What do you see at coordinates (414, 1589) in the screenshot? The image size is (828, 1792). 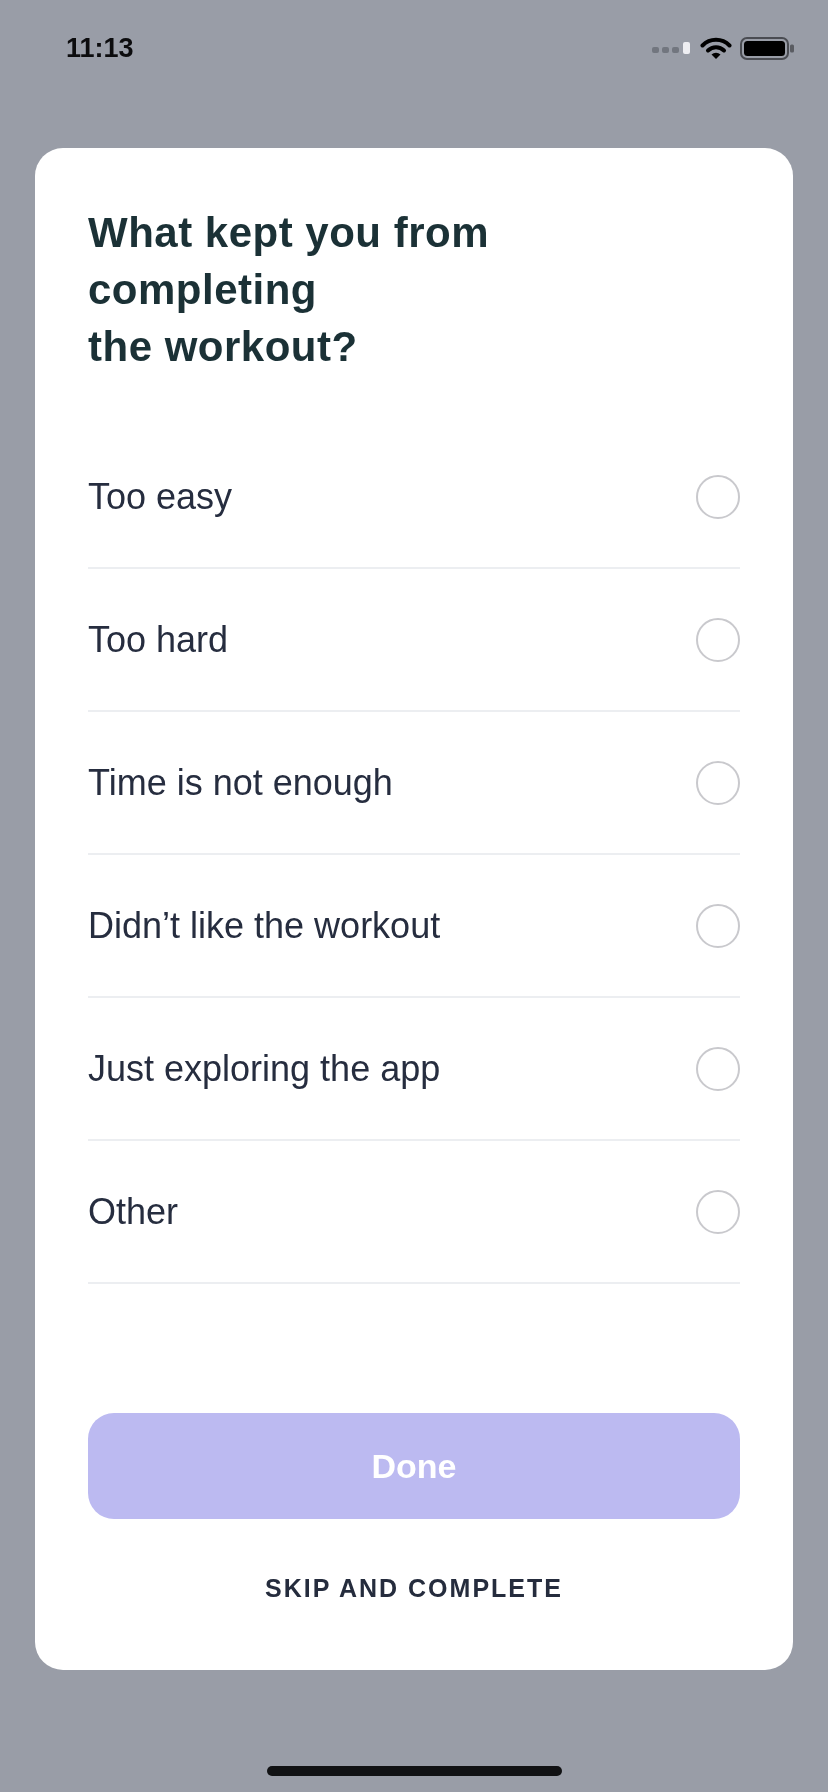 I see `skip-button: SKIP AND COMPLETE` at bounding box center [414, 1589].